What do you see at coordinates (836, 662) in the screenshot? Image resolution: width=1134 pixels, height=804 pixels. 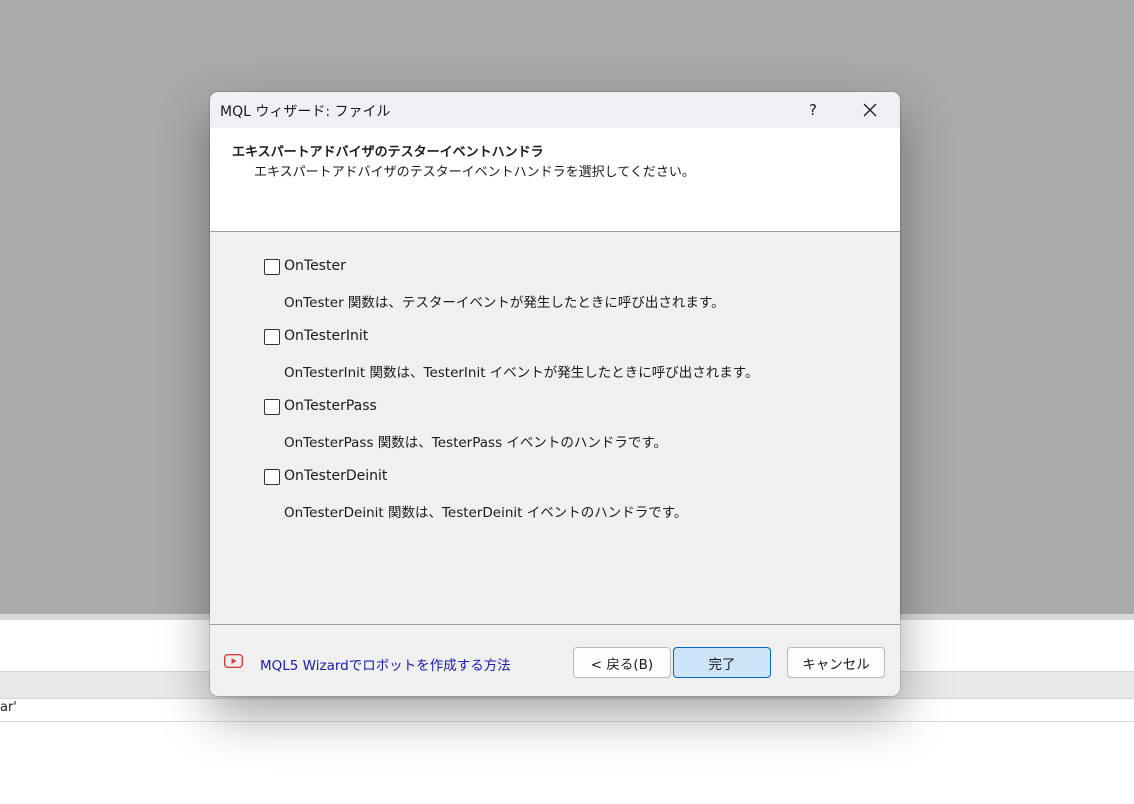 I see `cancel-button: キャンセル` at bounding box center [836, 662].